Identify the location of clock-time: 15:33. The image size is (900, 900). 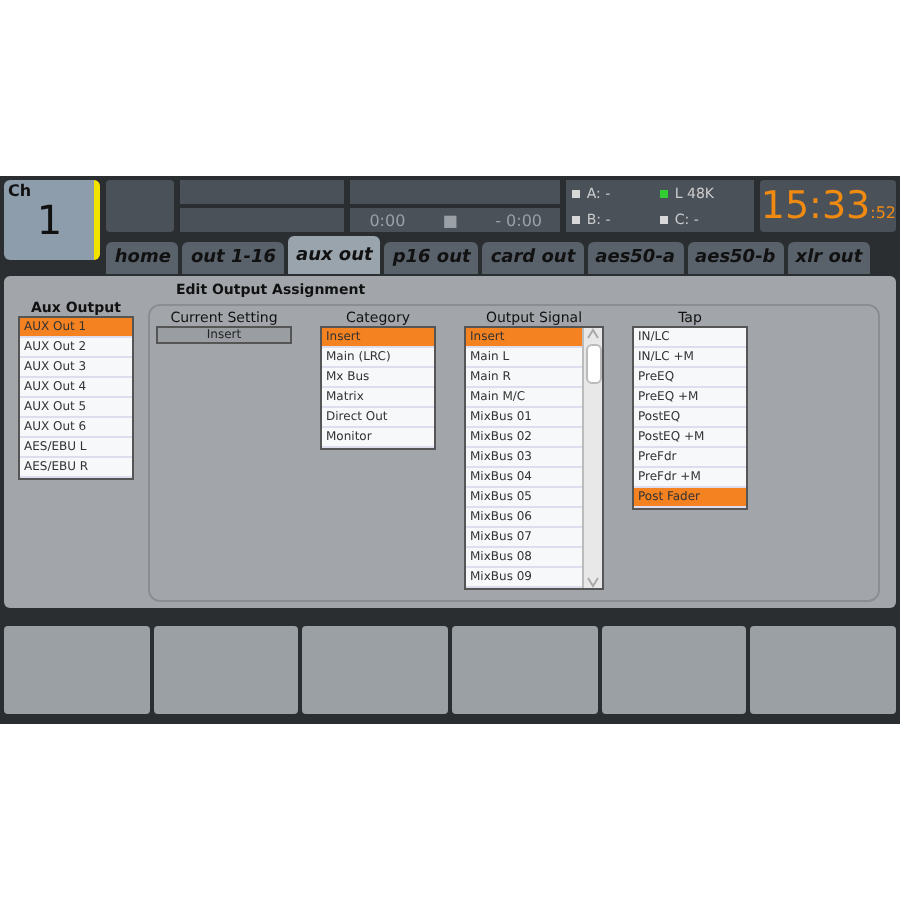
(815, 206).